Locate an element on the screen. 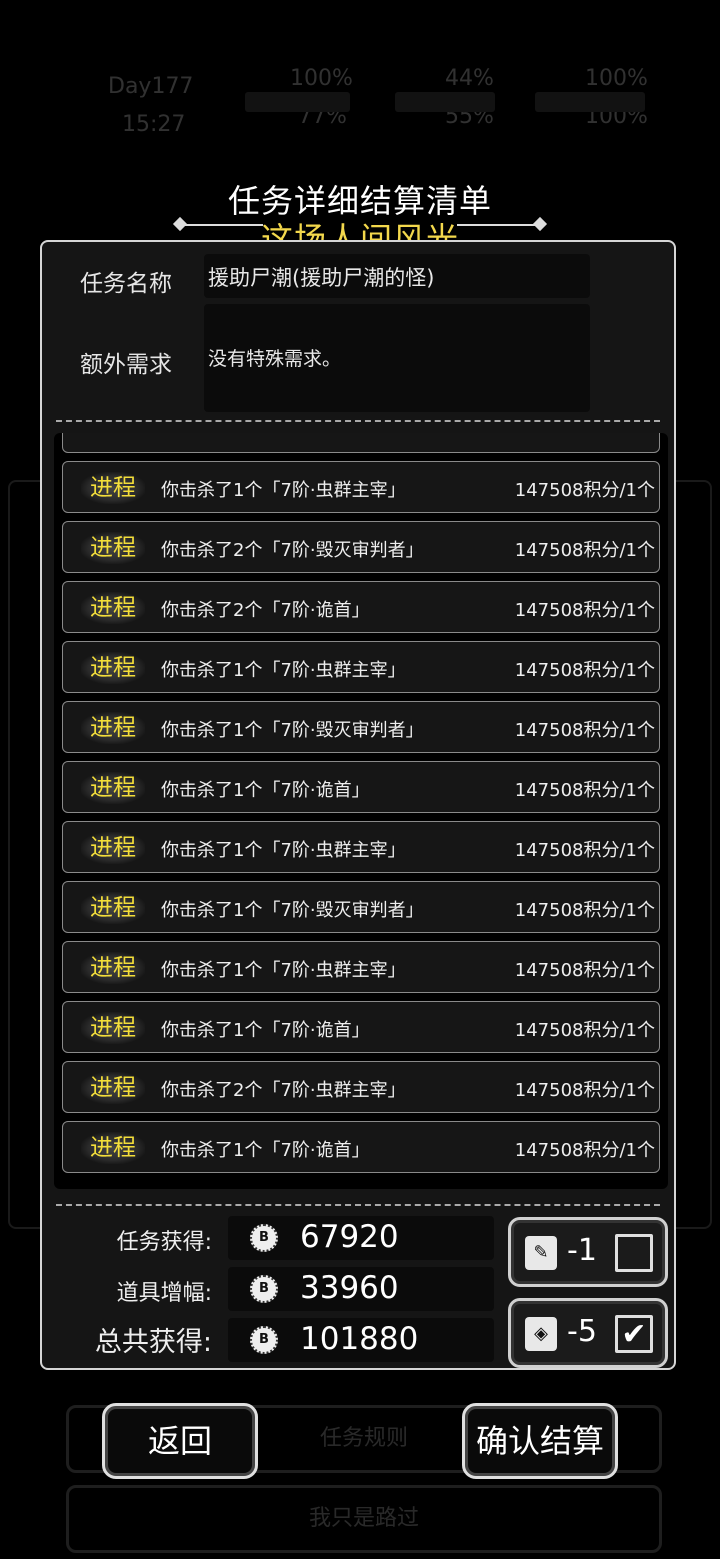  extra-requirement-value: 没有特殊需求。 is located at coordinates (397, 358).